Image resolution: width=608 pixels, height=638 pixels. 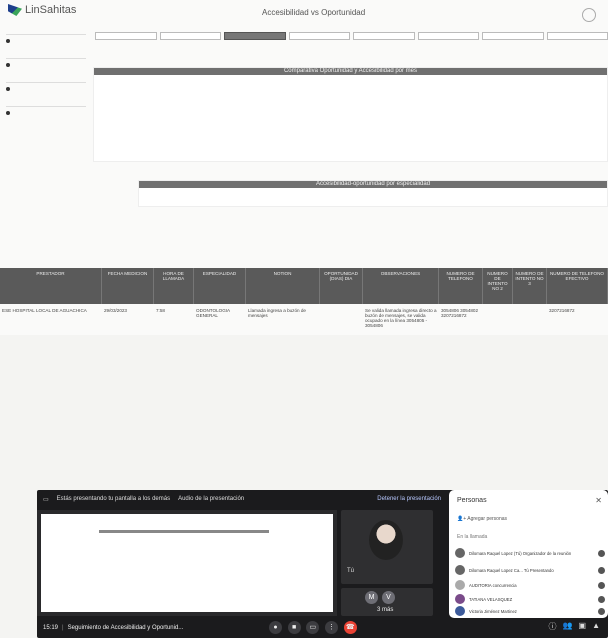 I want to click on column-header: NOTION, so click(x=283, y=286).